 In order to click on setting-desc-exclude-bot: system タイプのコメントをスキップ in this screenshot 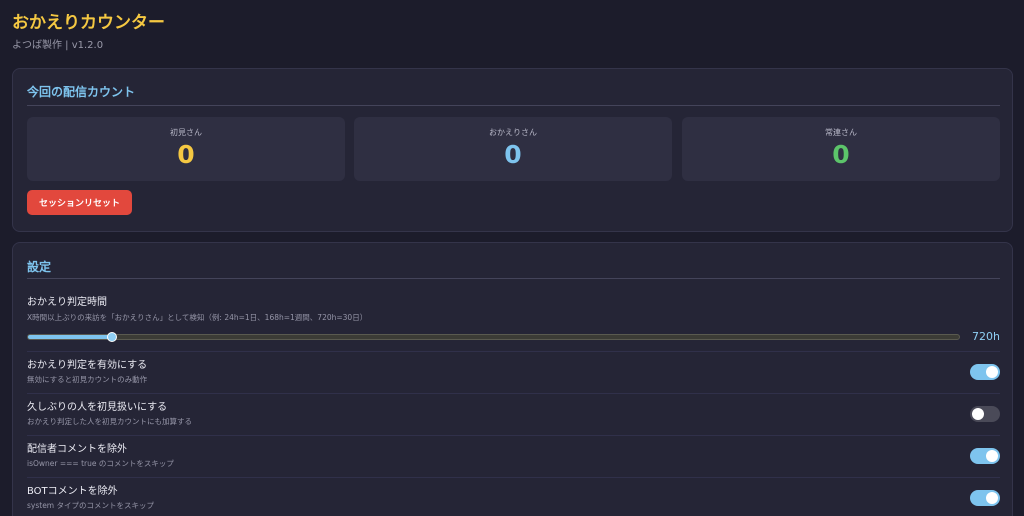, I will do `click(90, 505)`.